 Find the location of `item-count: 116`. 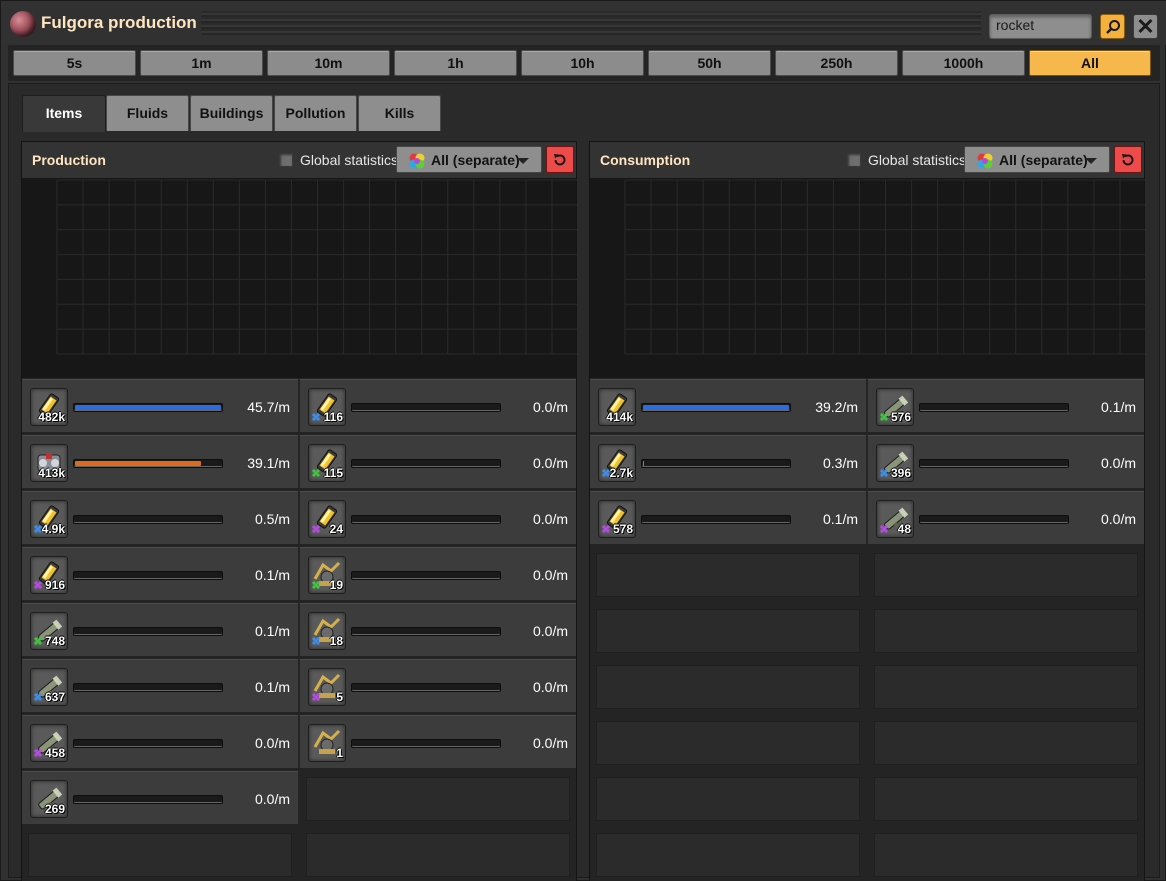

item-count: 116 is located at coordinates (333, 417).